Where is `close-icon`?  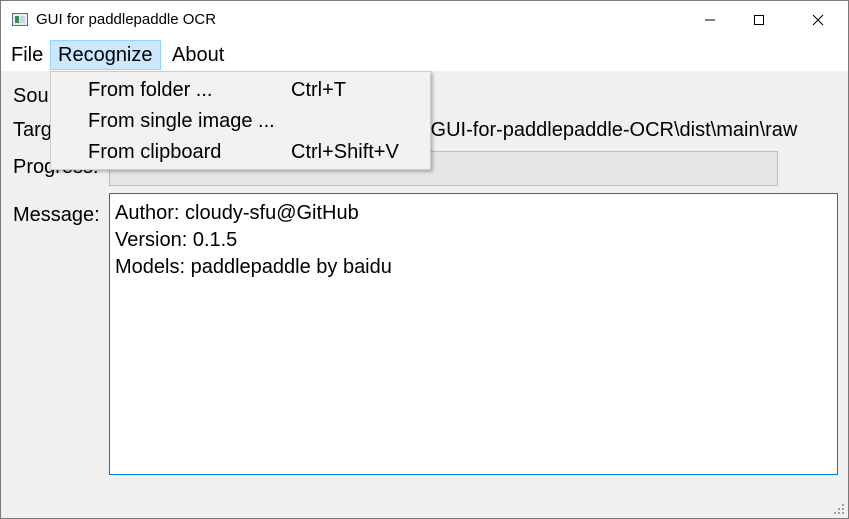
close-icon is located at coordinates (818, 20).